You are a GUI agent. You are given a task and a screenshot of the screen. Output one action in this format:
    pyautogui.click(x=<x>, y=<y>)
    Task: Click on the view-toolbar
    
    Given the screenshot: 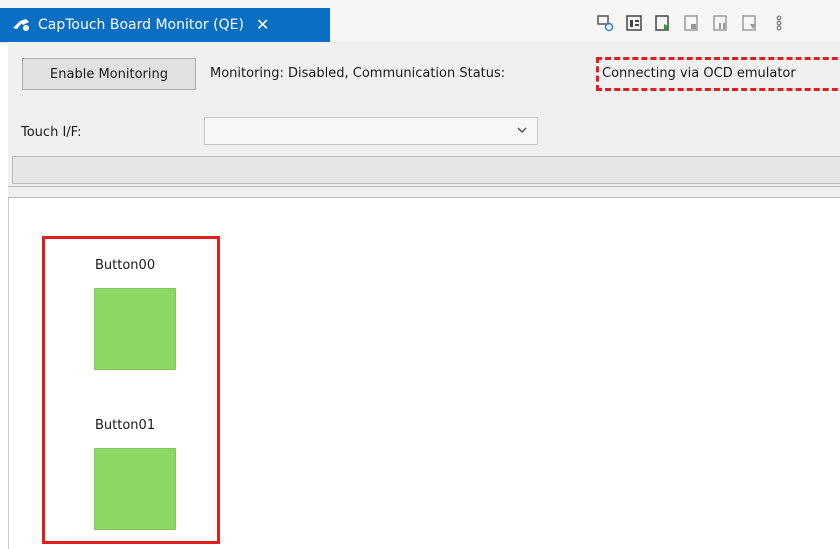 What is the action you would take?
    pyautogui.click(x=691, y=22)
    